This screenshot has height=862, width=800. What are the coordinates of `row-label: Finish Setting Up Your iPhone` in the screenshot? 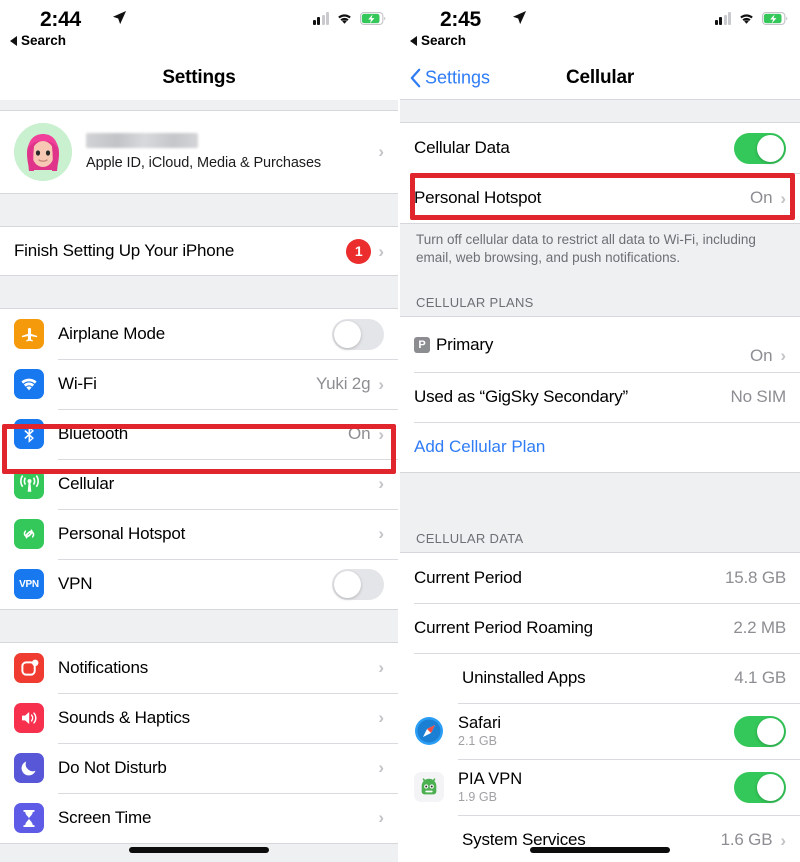 It's located at (124, 250).